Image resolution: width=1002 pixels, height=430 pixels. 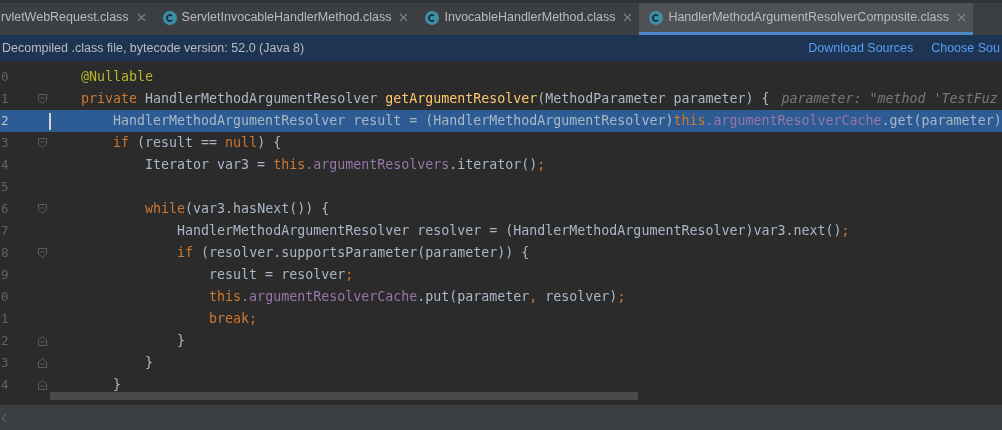 What do you see at coordinates (513, 231) in the screenshot?
I see `code-line: HandlerMethodArgumentResolver resolver = (HandlerMethodArgumentResolver)var3.next();` at bounding box center [513, 231].